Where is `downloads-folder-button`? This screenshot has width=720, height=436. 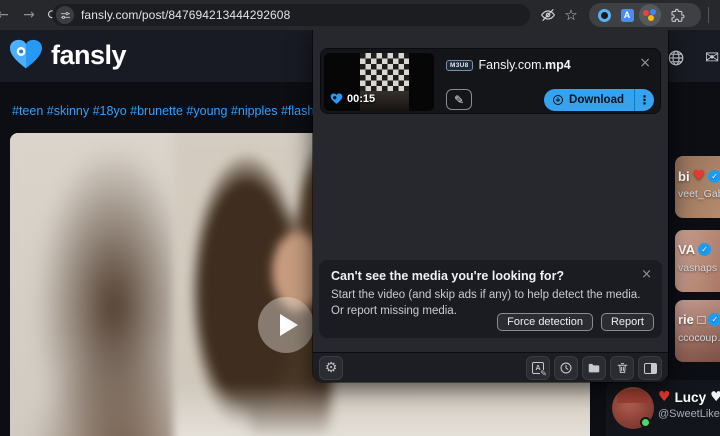
downloads-folder-button is located at coordinates (594, 368).